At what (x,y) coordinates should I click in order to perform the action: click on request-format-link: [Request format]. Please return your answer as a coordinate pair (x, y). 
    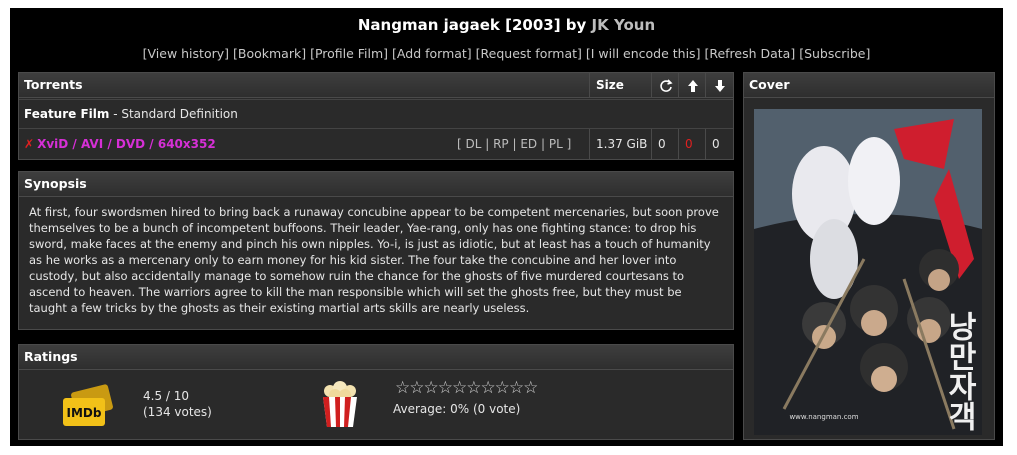
    Looking at the image, I should click on (529, 53).